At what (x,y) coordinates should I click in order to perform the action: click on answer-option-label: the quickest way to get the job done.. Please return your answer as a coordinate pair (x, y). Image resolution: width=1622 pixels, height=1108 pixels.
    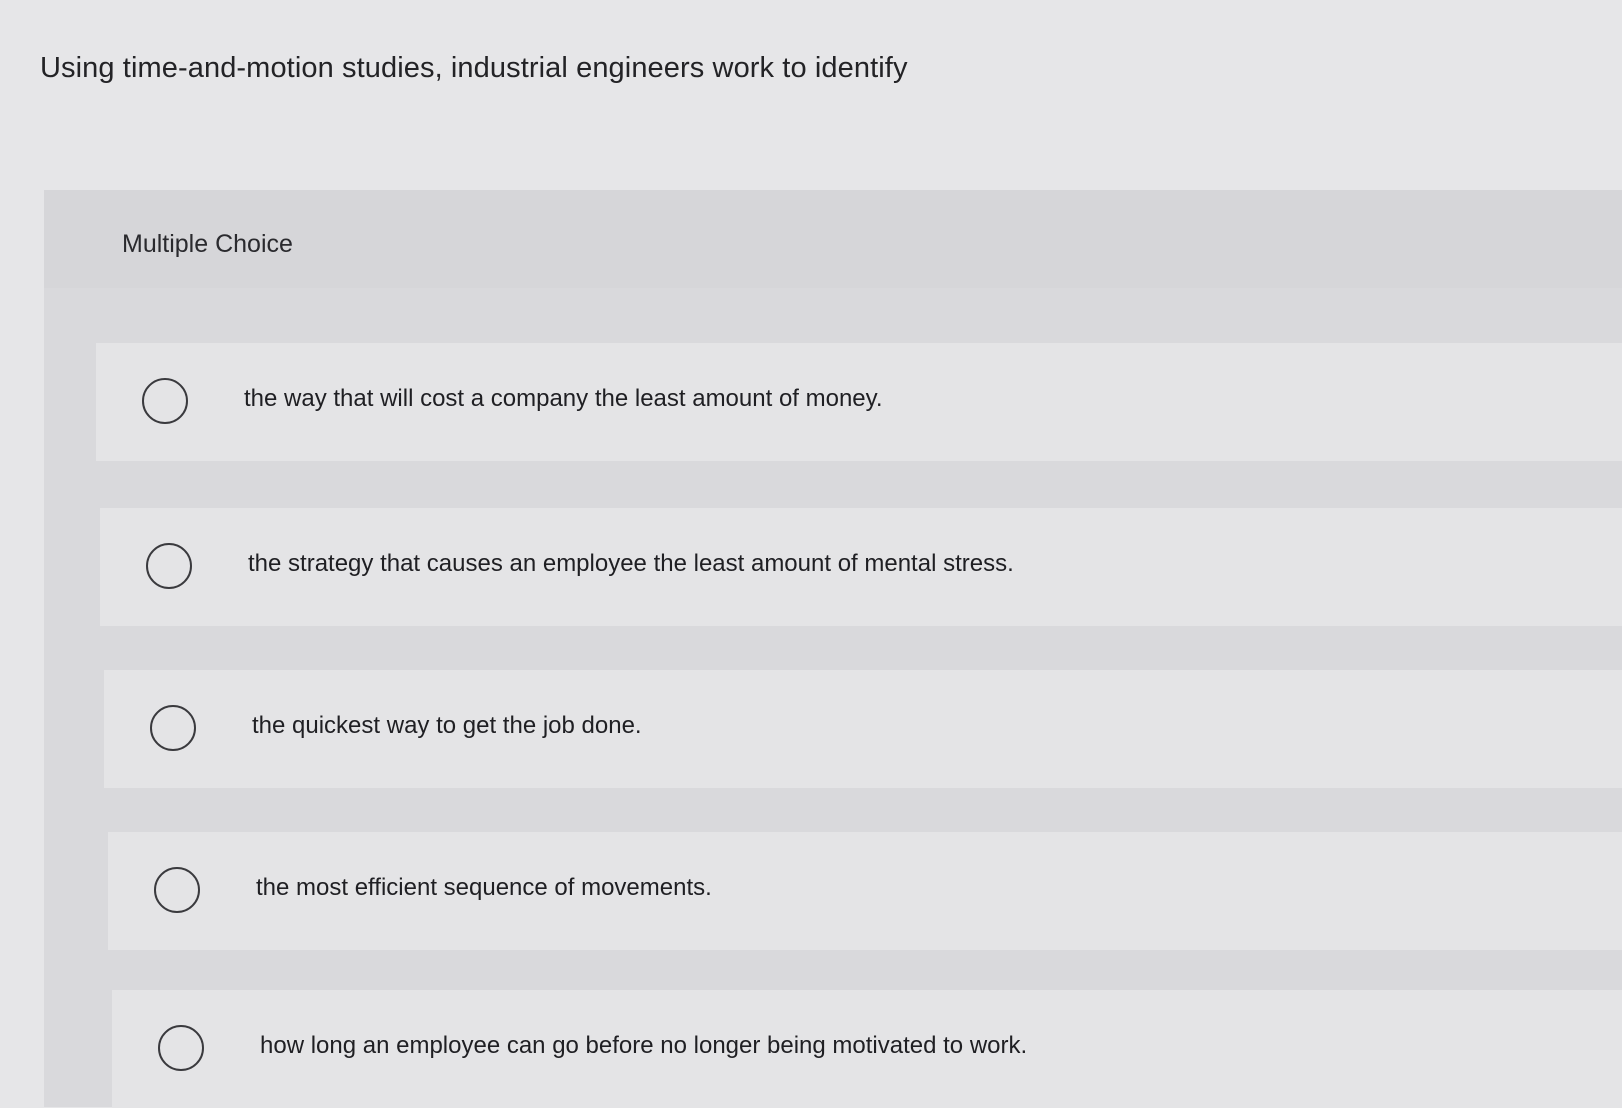
    Looking at the image, I should click on (447, 725).